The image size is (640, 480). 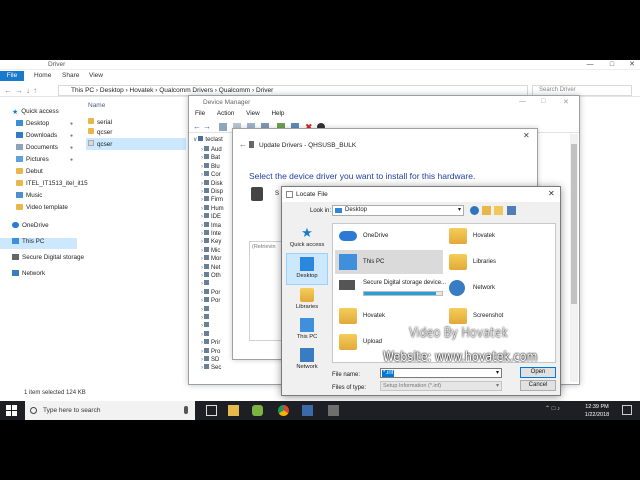 What do you see at coordinates (441, 386) in the screenshot?
I see `files-of-type-select: Setup Information (*.inf) ▾` at bounding box center [441, 386].